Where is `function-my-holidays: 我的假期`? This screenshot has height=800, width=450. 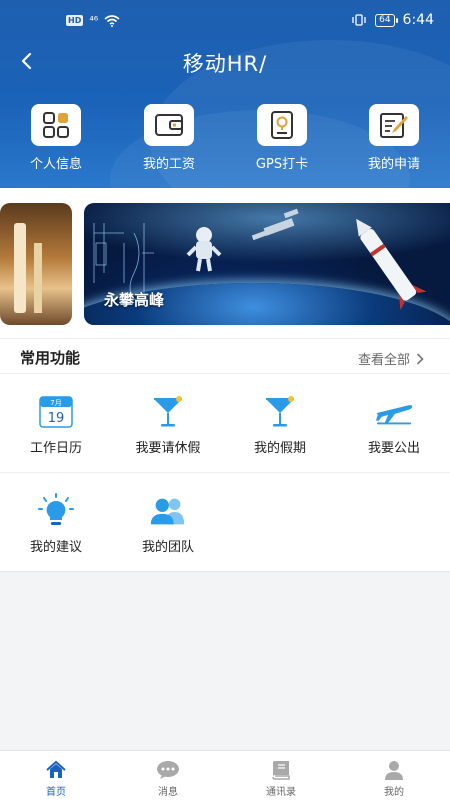
function-my-holidays: 我的假期 is located at coordinates (280, 423).